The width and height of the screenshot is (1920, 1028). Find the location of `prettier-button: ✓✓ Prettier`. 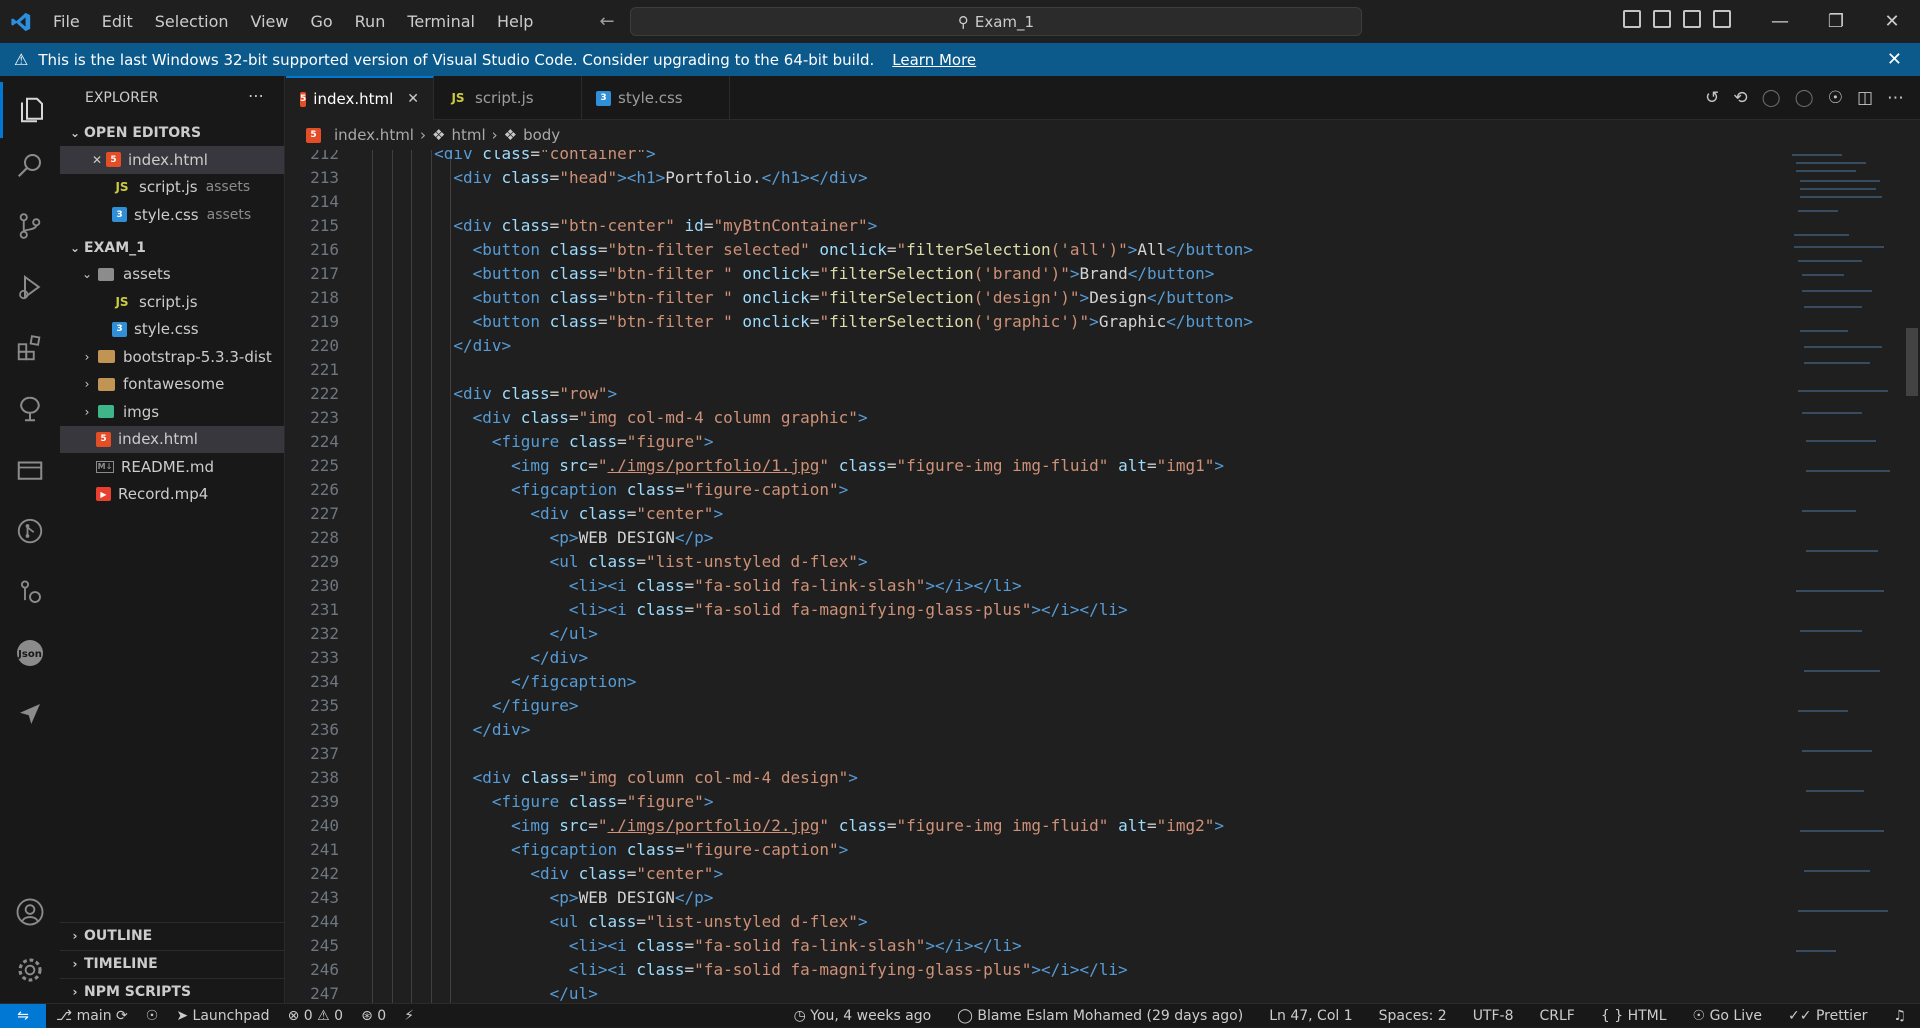

prettier-button: ✓✓ Prettier is located at coordinates (1827, 1016).